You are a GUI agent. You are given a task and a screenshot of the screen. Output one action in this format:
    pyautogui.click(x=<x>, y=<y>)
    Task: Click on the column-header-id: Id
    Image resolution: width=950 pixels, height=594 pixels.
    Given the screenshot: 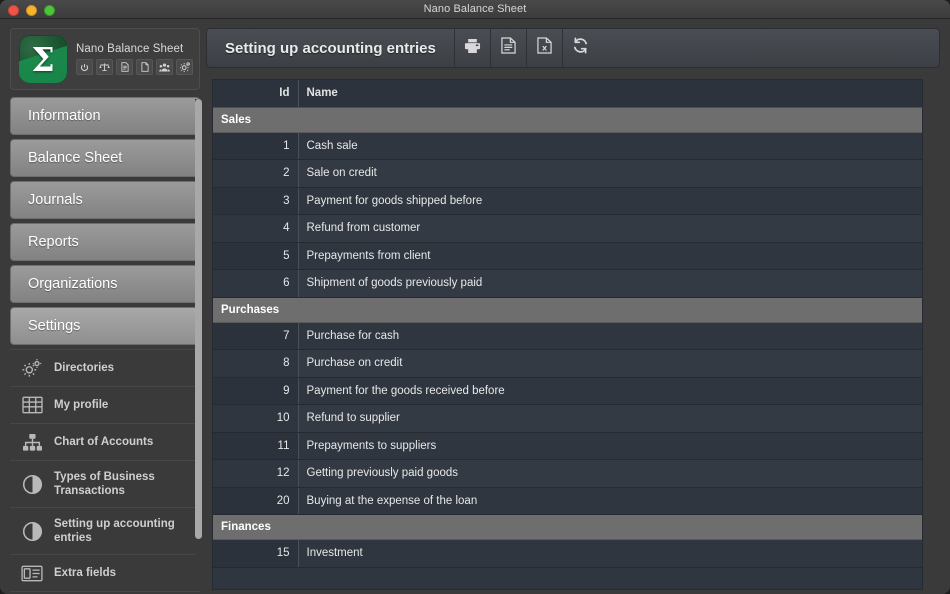 What is the action you would take?
    pyautogui.click(x=256, y=94)
    